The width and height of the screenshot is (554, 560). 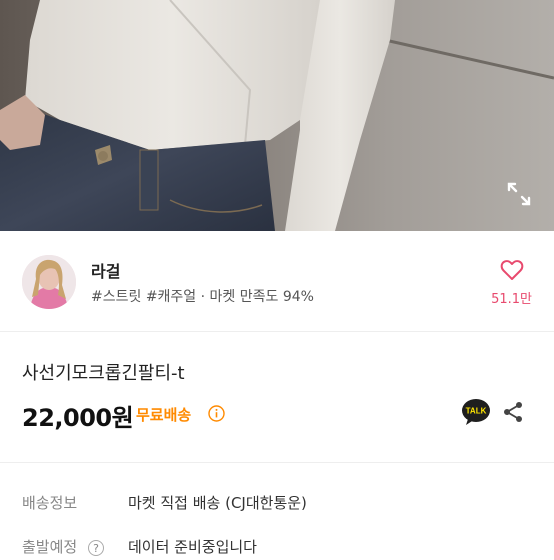 What do you see at coordinates (49, 282) in the screenshot?
I see `seller-avatar` at bounding box center [49, 282].